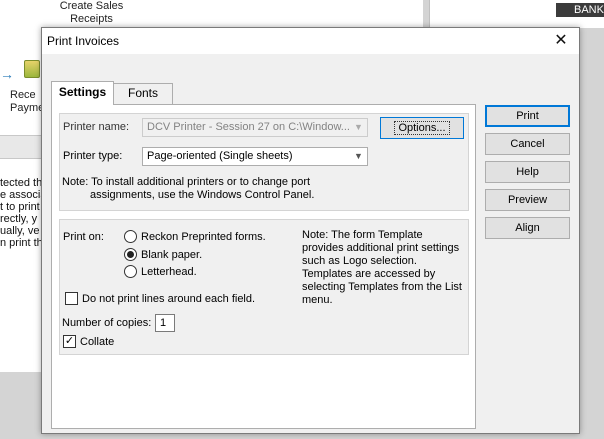  What do you see at coordinates (21, 183) in the screenshot?
I see `background-text-line: tected th` at bounding box center [21, 183].